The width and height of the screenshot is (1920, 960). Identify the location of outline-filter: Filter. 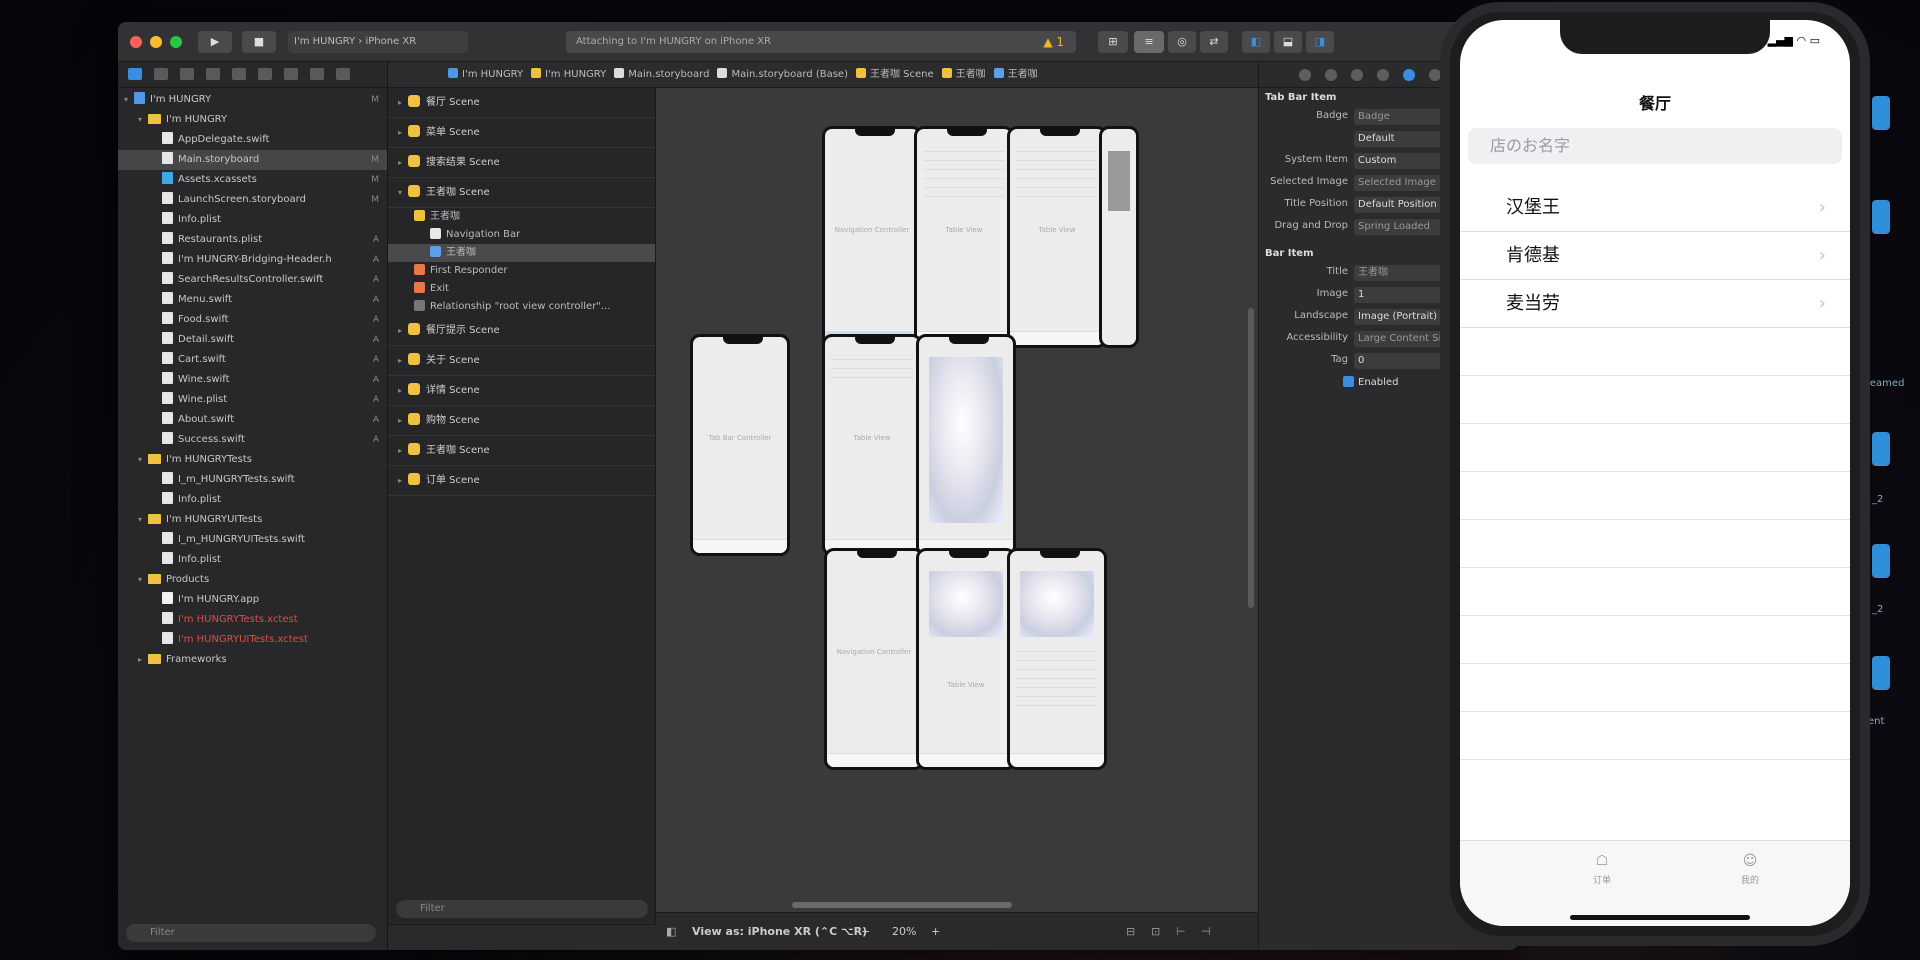
(522, 909).